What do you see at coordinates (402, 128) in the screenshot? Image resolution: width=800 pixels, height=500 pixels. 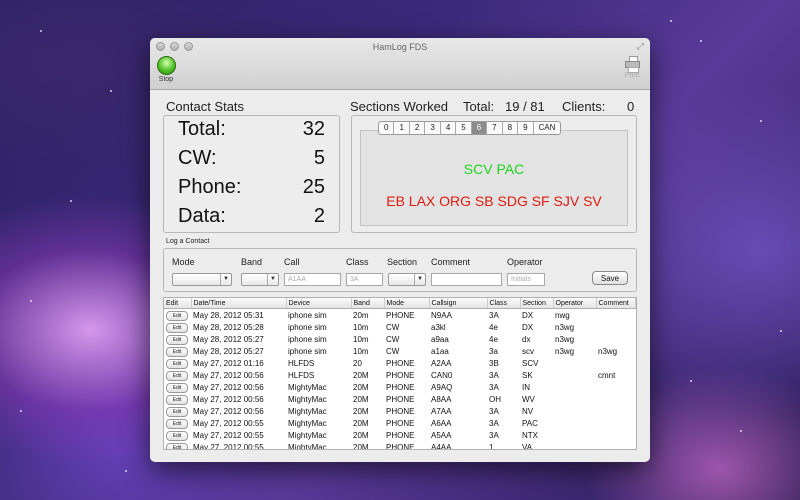 I see `tab-region-1: 1` at bounding box center [402, 128].